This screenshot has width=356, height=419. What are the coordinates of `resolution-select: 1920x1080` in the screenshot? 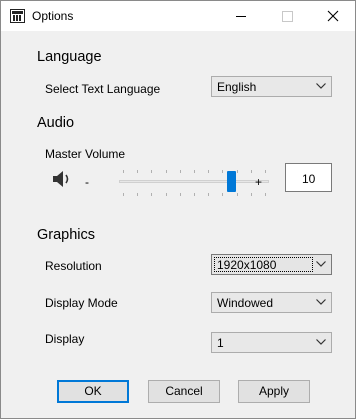 It's located at (271, 264).